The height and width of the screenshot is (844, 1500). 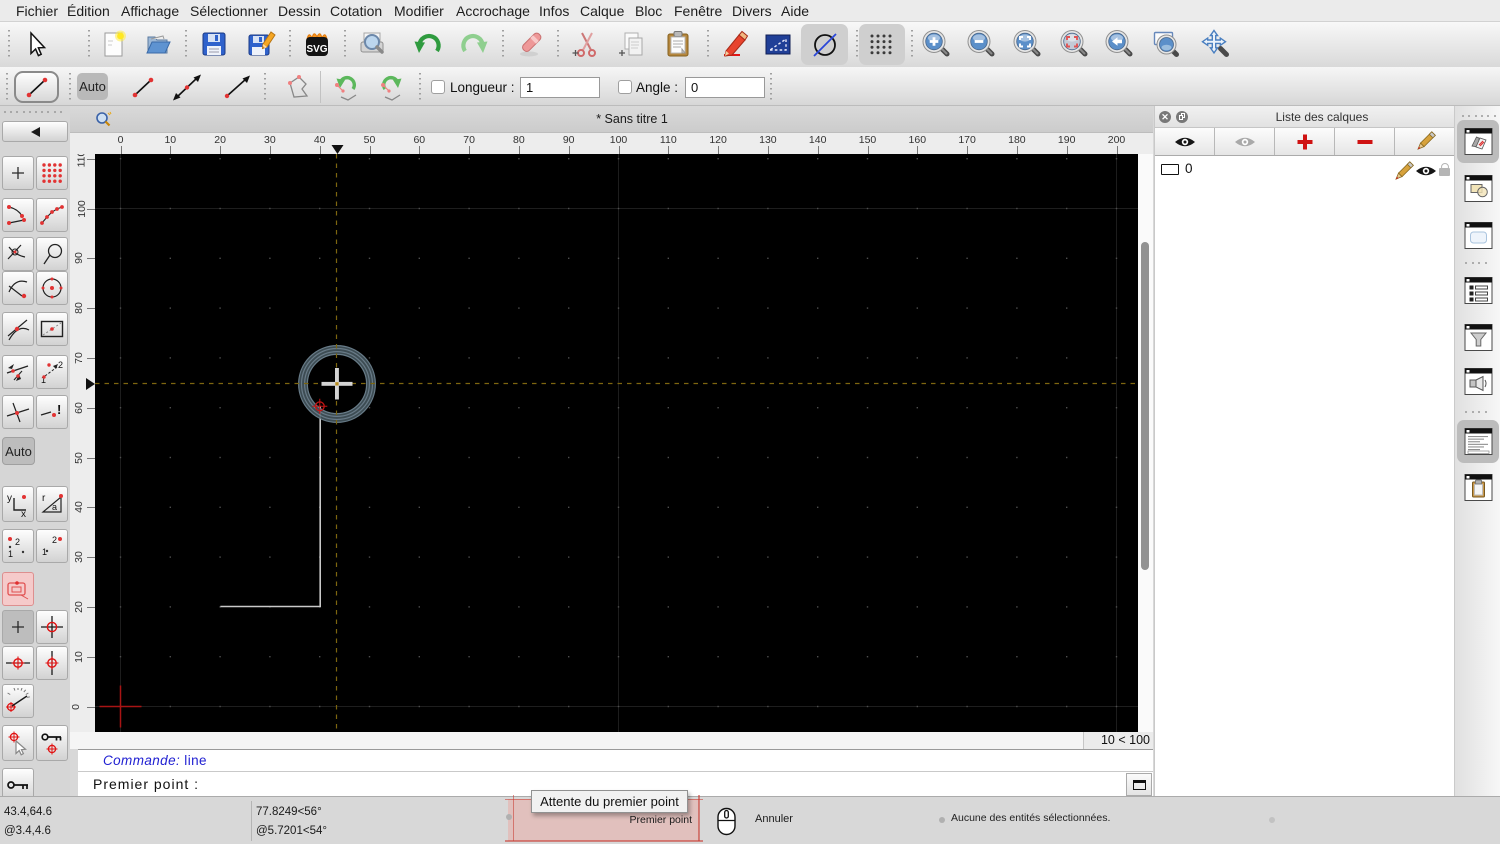 I want to click on svg-text: x, so click(x=23, y=513).